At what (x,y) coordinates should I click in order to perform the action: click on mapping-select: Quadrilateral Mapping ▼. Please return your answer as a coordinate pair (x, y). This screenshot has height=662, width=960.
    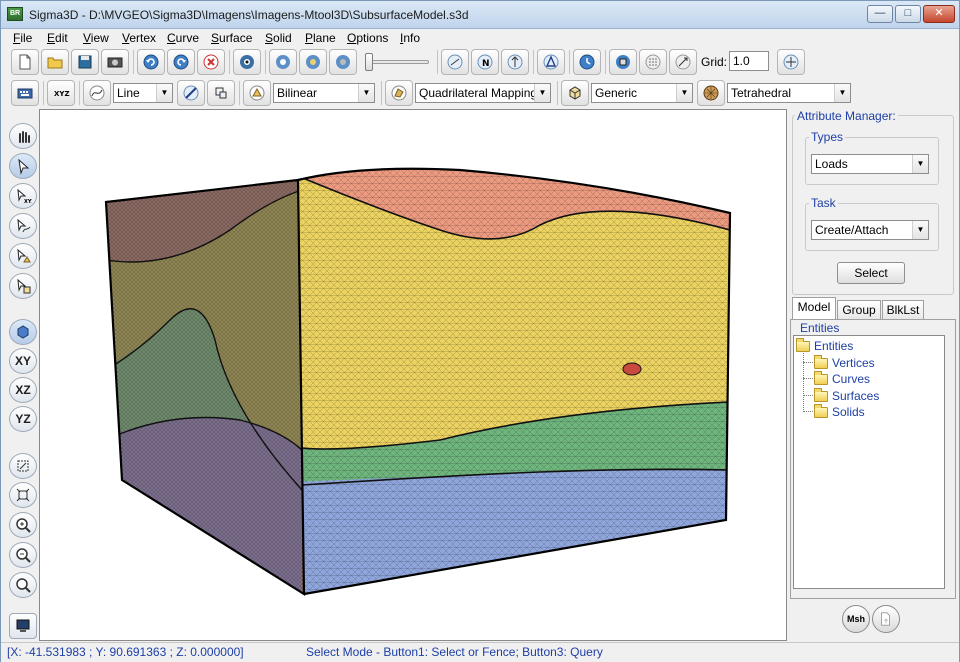
    Looking at the image, I should click on (483, 93).